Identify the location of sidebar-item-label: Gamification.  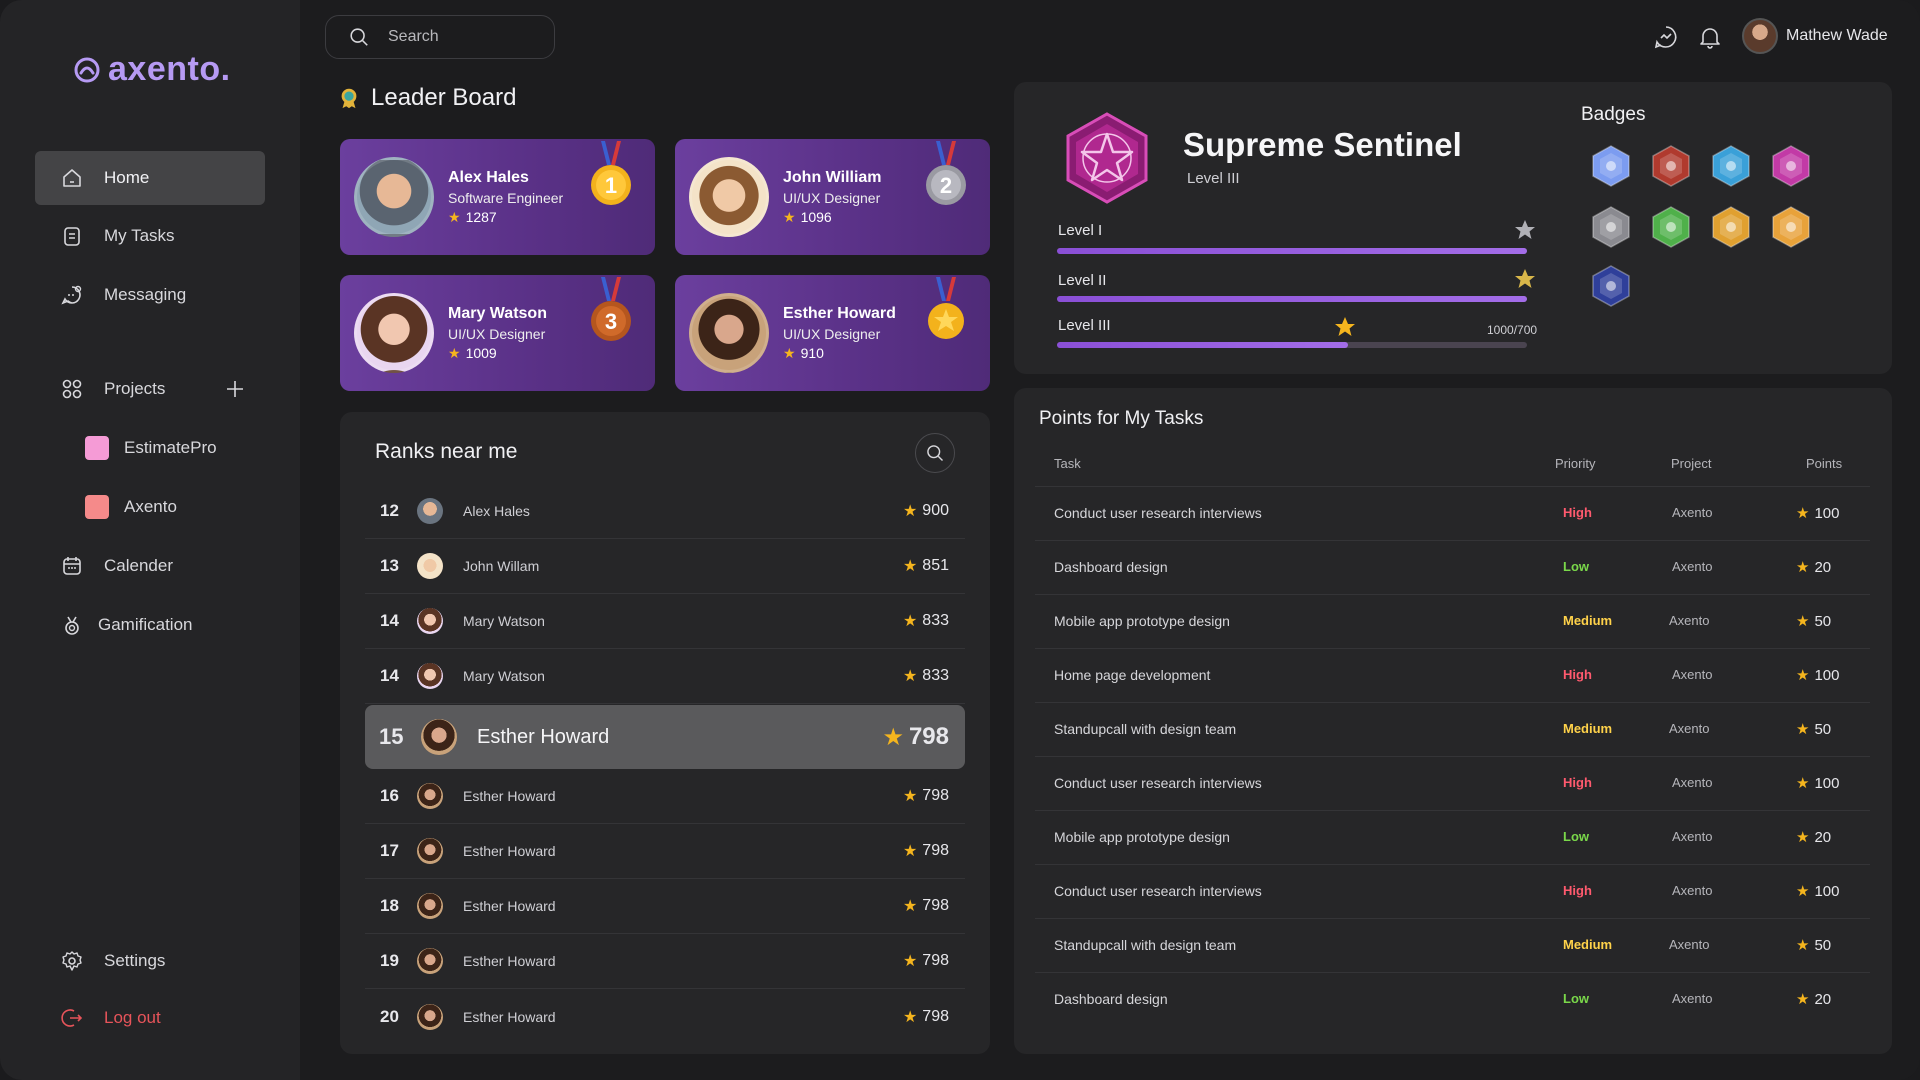
(145, 624).